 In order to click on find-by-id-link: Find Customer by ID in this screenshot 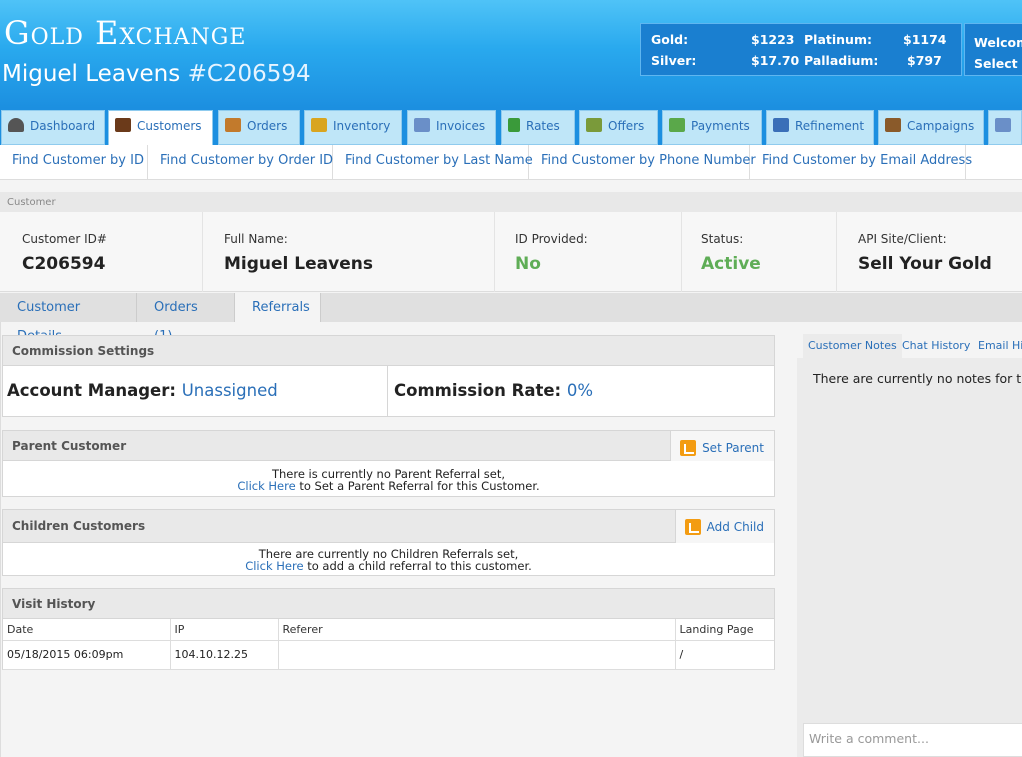, I will do `click(74, 162)`.